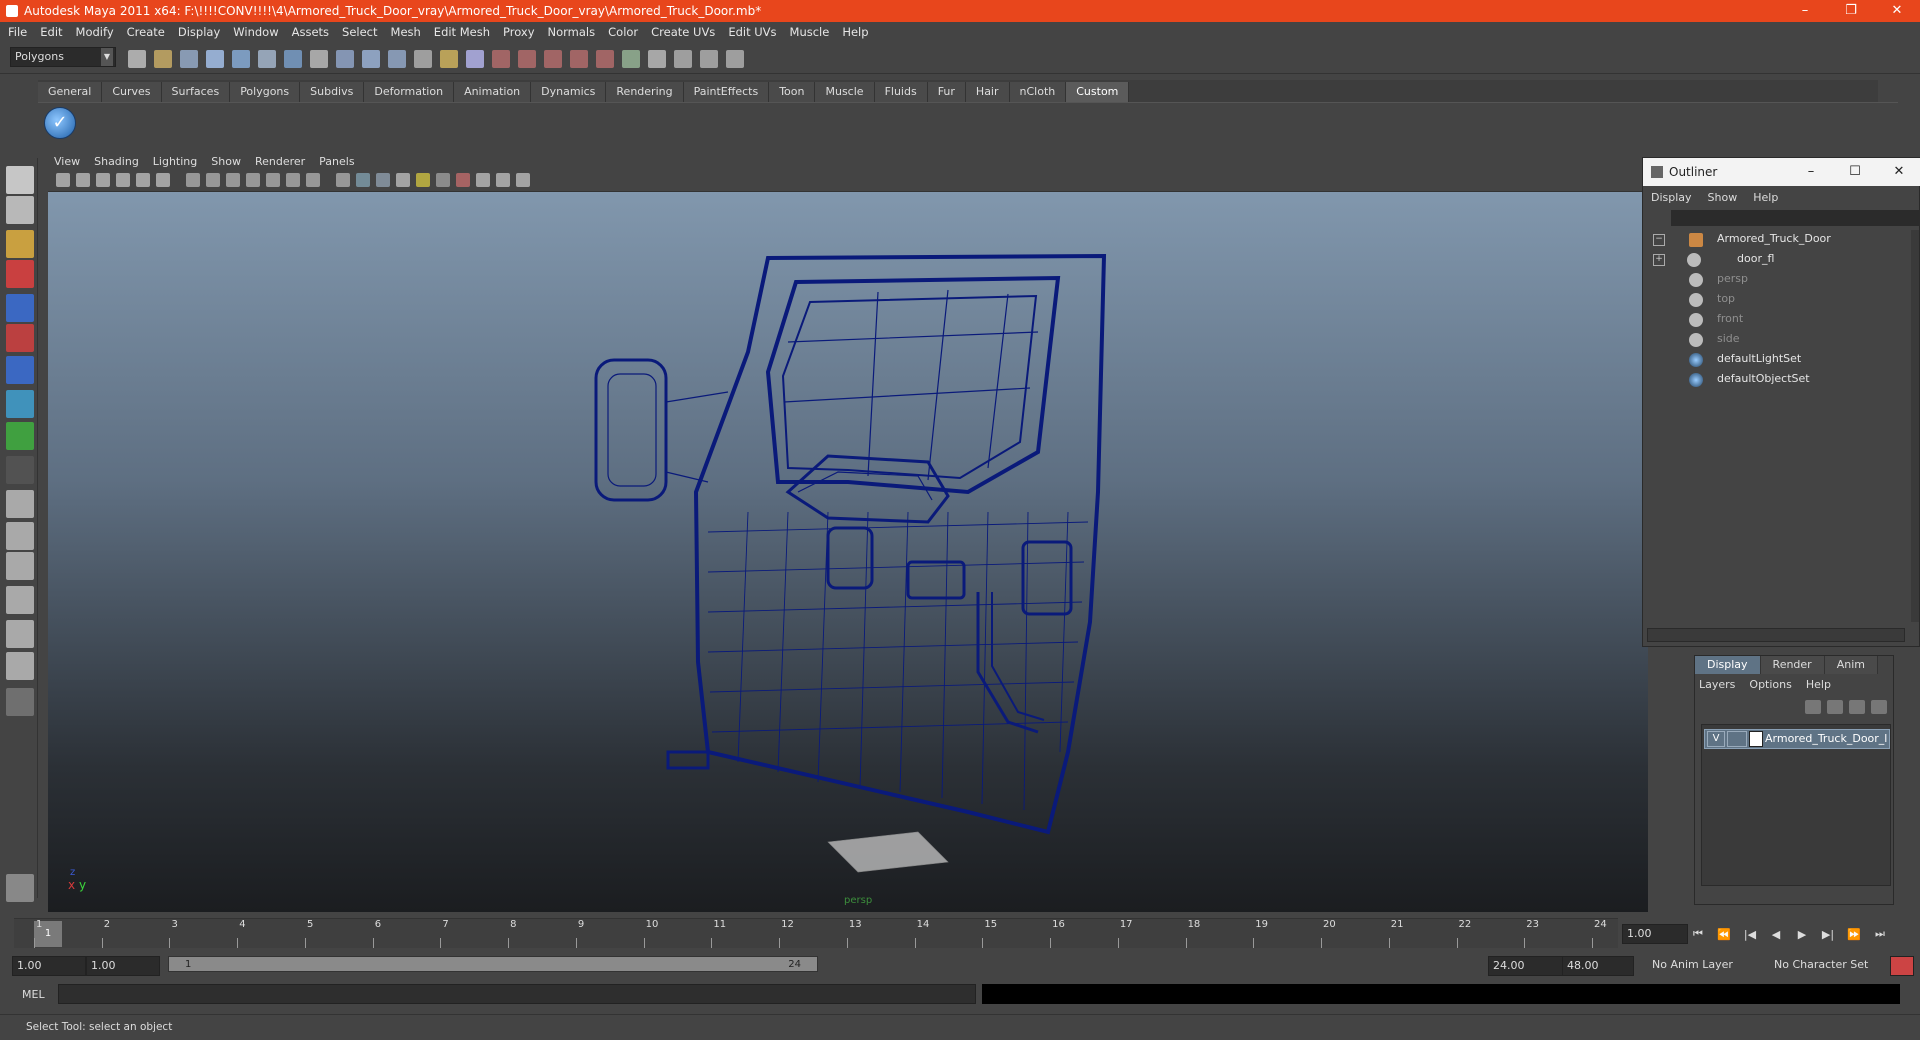 The height and width of the screenshot is (1040, 1920). What do you see at coordinates (735, 59) in the screenshot?
I see `layer-editor-icon` at bounding box center [735, 59].